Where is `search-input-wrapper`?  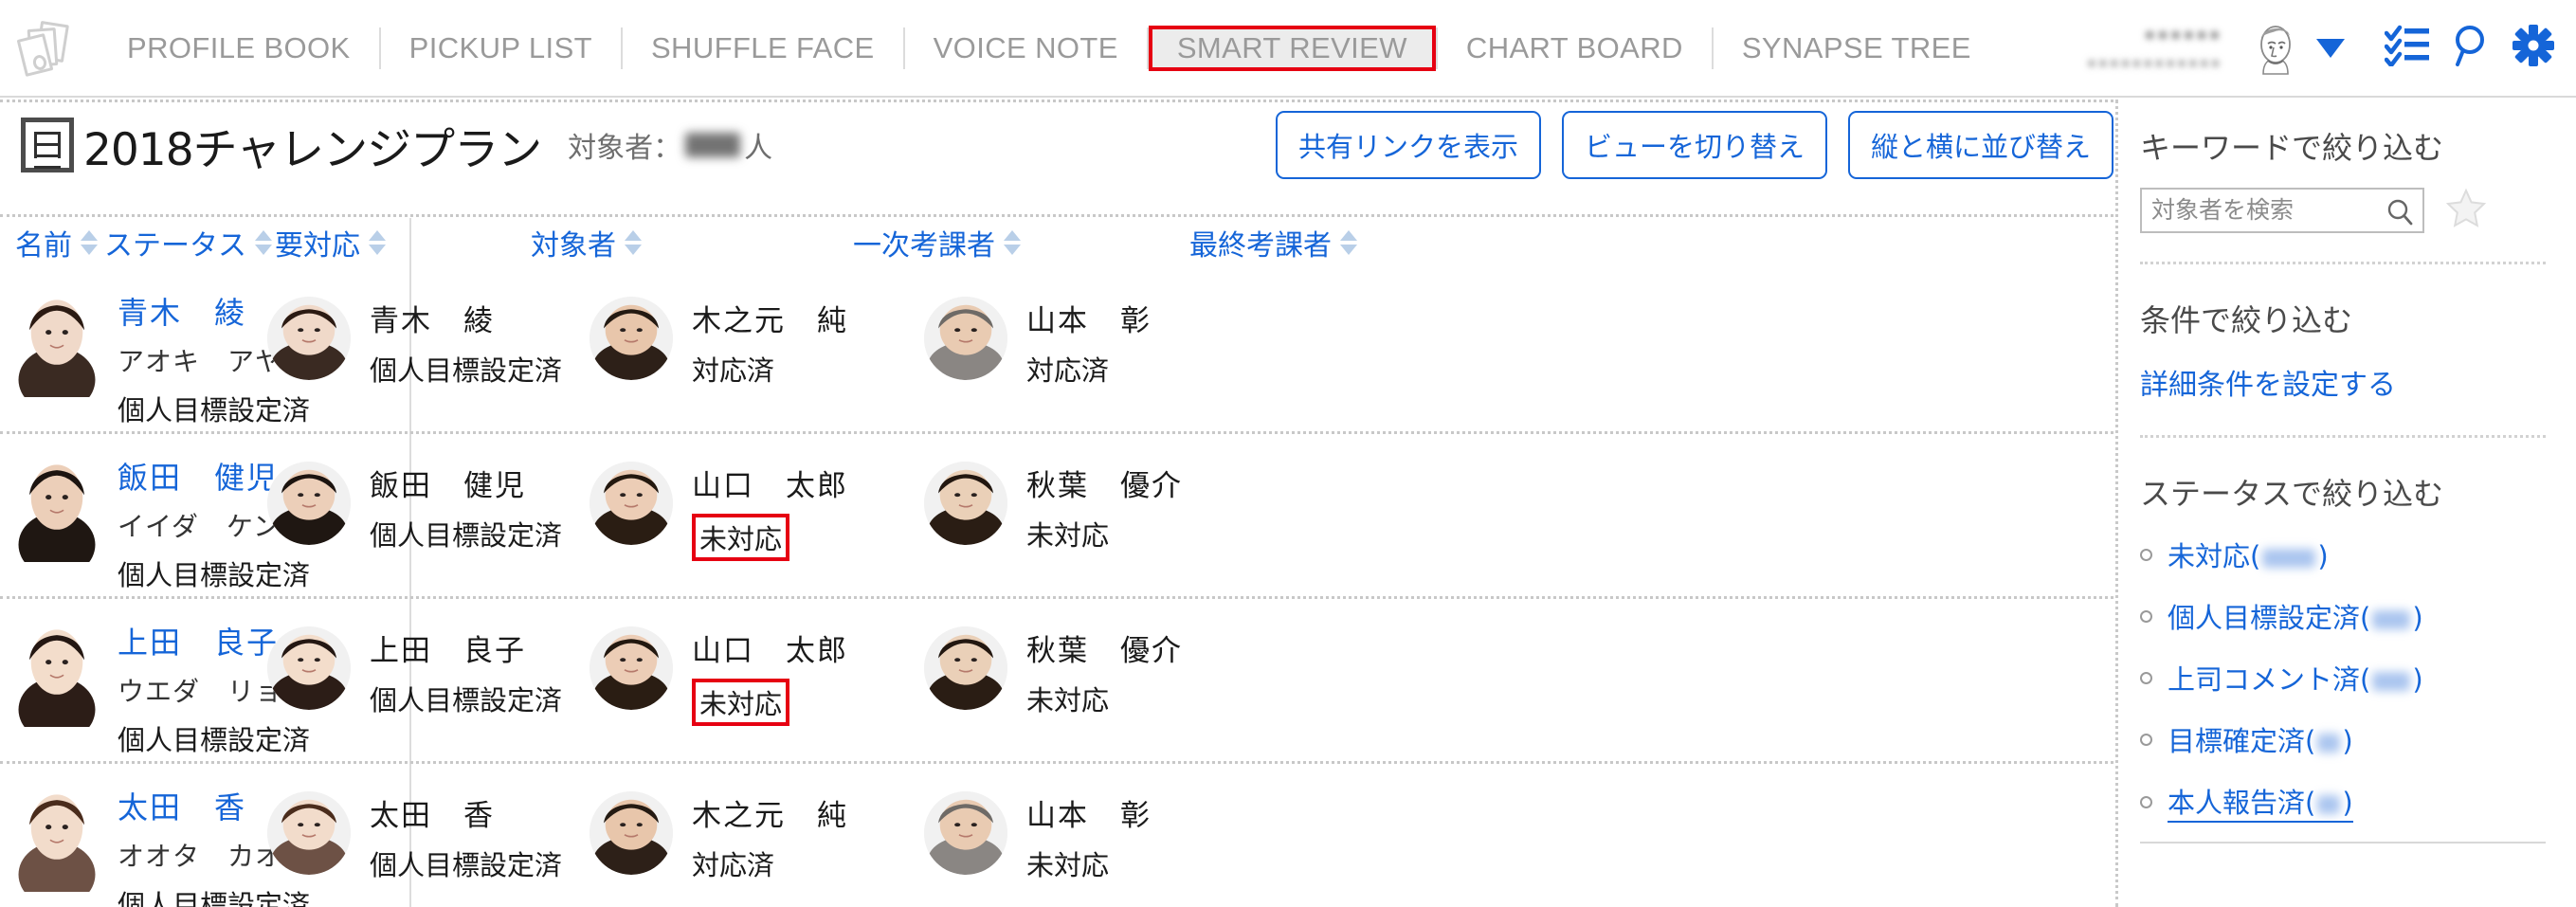
search-input-wrapper is located at coordinates (2282, 210).